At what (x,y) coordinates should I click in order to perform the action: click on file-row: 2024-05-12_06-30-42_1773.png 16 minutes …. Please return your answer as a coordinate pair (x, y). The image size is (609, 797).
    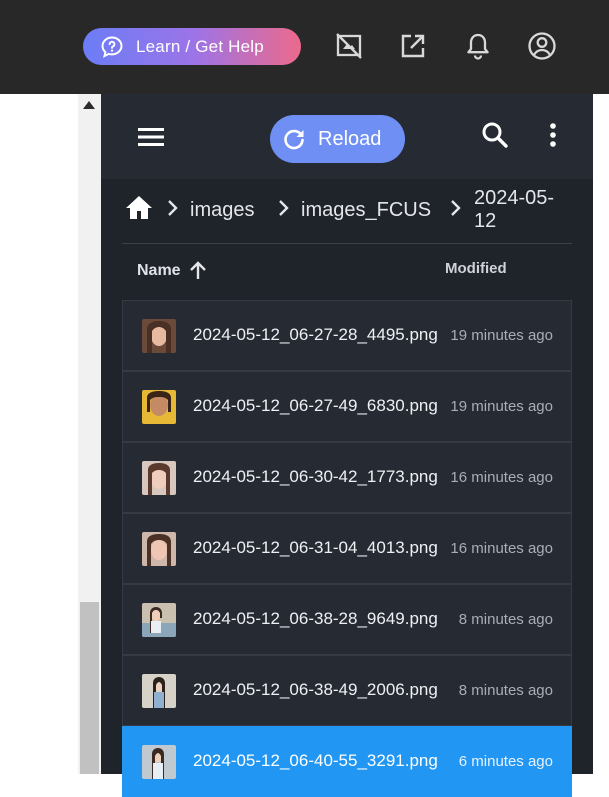
    Looking at the image, I should click on (347, 477).